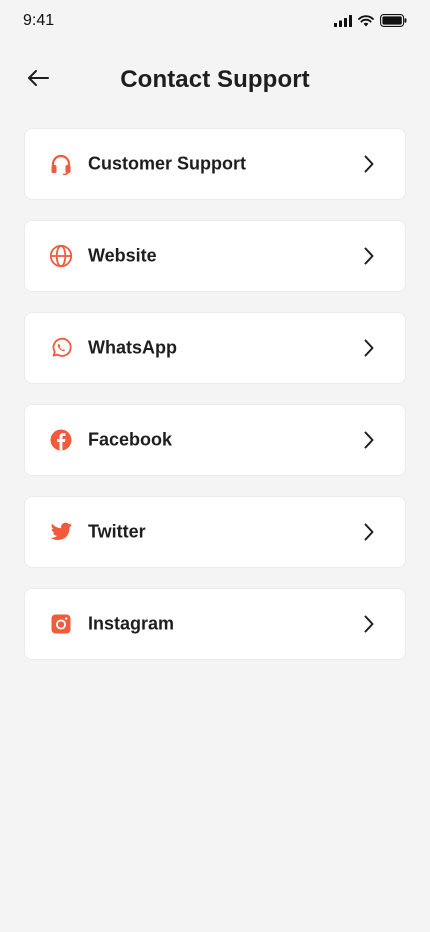 This screenshot has width=430, height=932. I want to click on list-item-whatsapp: WhatsApp, so click(215, 348).